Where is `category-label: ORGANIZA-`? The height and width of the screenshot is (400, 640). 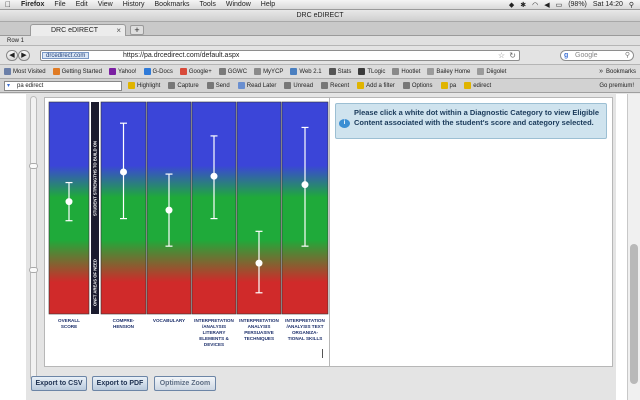 category-label: ORGANIZA- is located at coordinates (305, 332).